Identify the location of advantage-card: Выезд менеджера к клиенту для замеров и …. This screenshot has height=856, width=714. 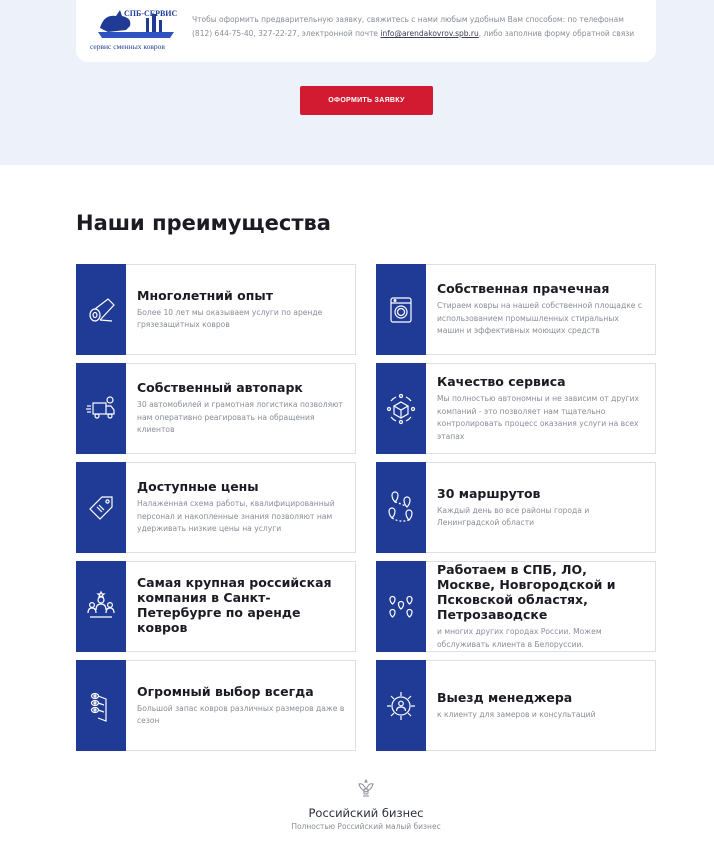
(516, 705).